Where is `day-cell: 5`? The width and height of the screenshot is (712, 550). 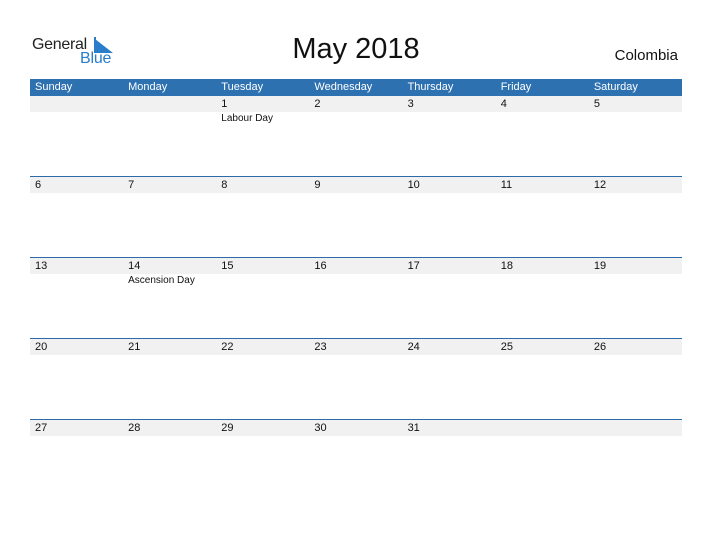
day-cell: 5 is located at coordinates (635, 104).